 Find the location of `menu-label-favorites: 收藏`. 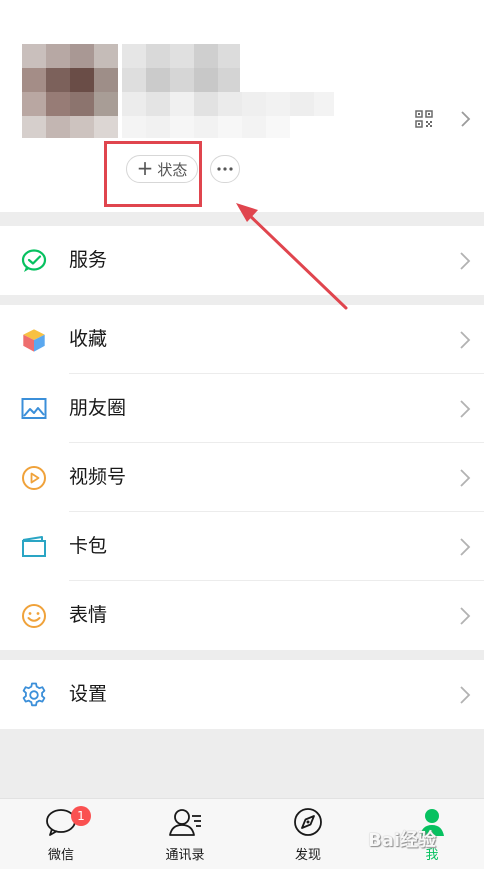

menu-label-favorites: 收藏 is located at coordinates (88, 339).